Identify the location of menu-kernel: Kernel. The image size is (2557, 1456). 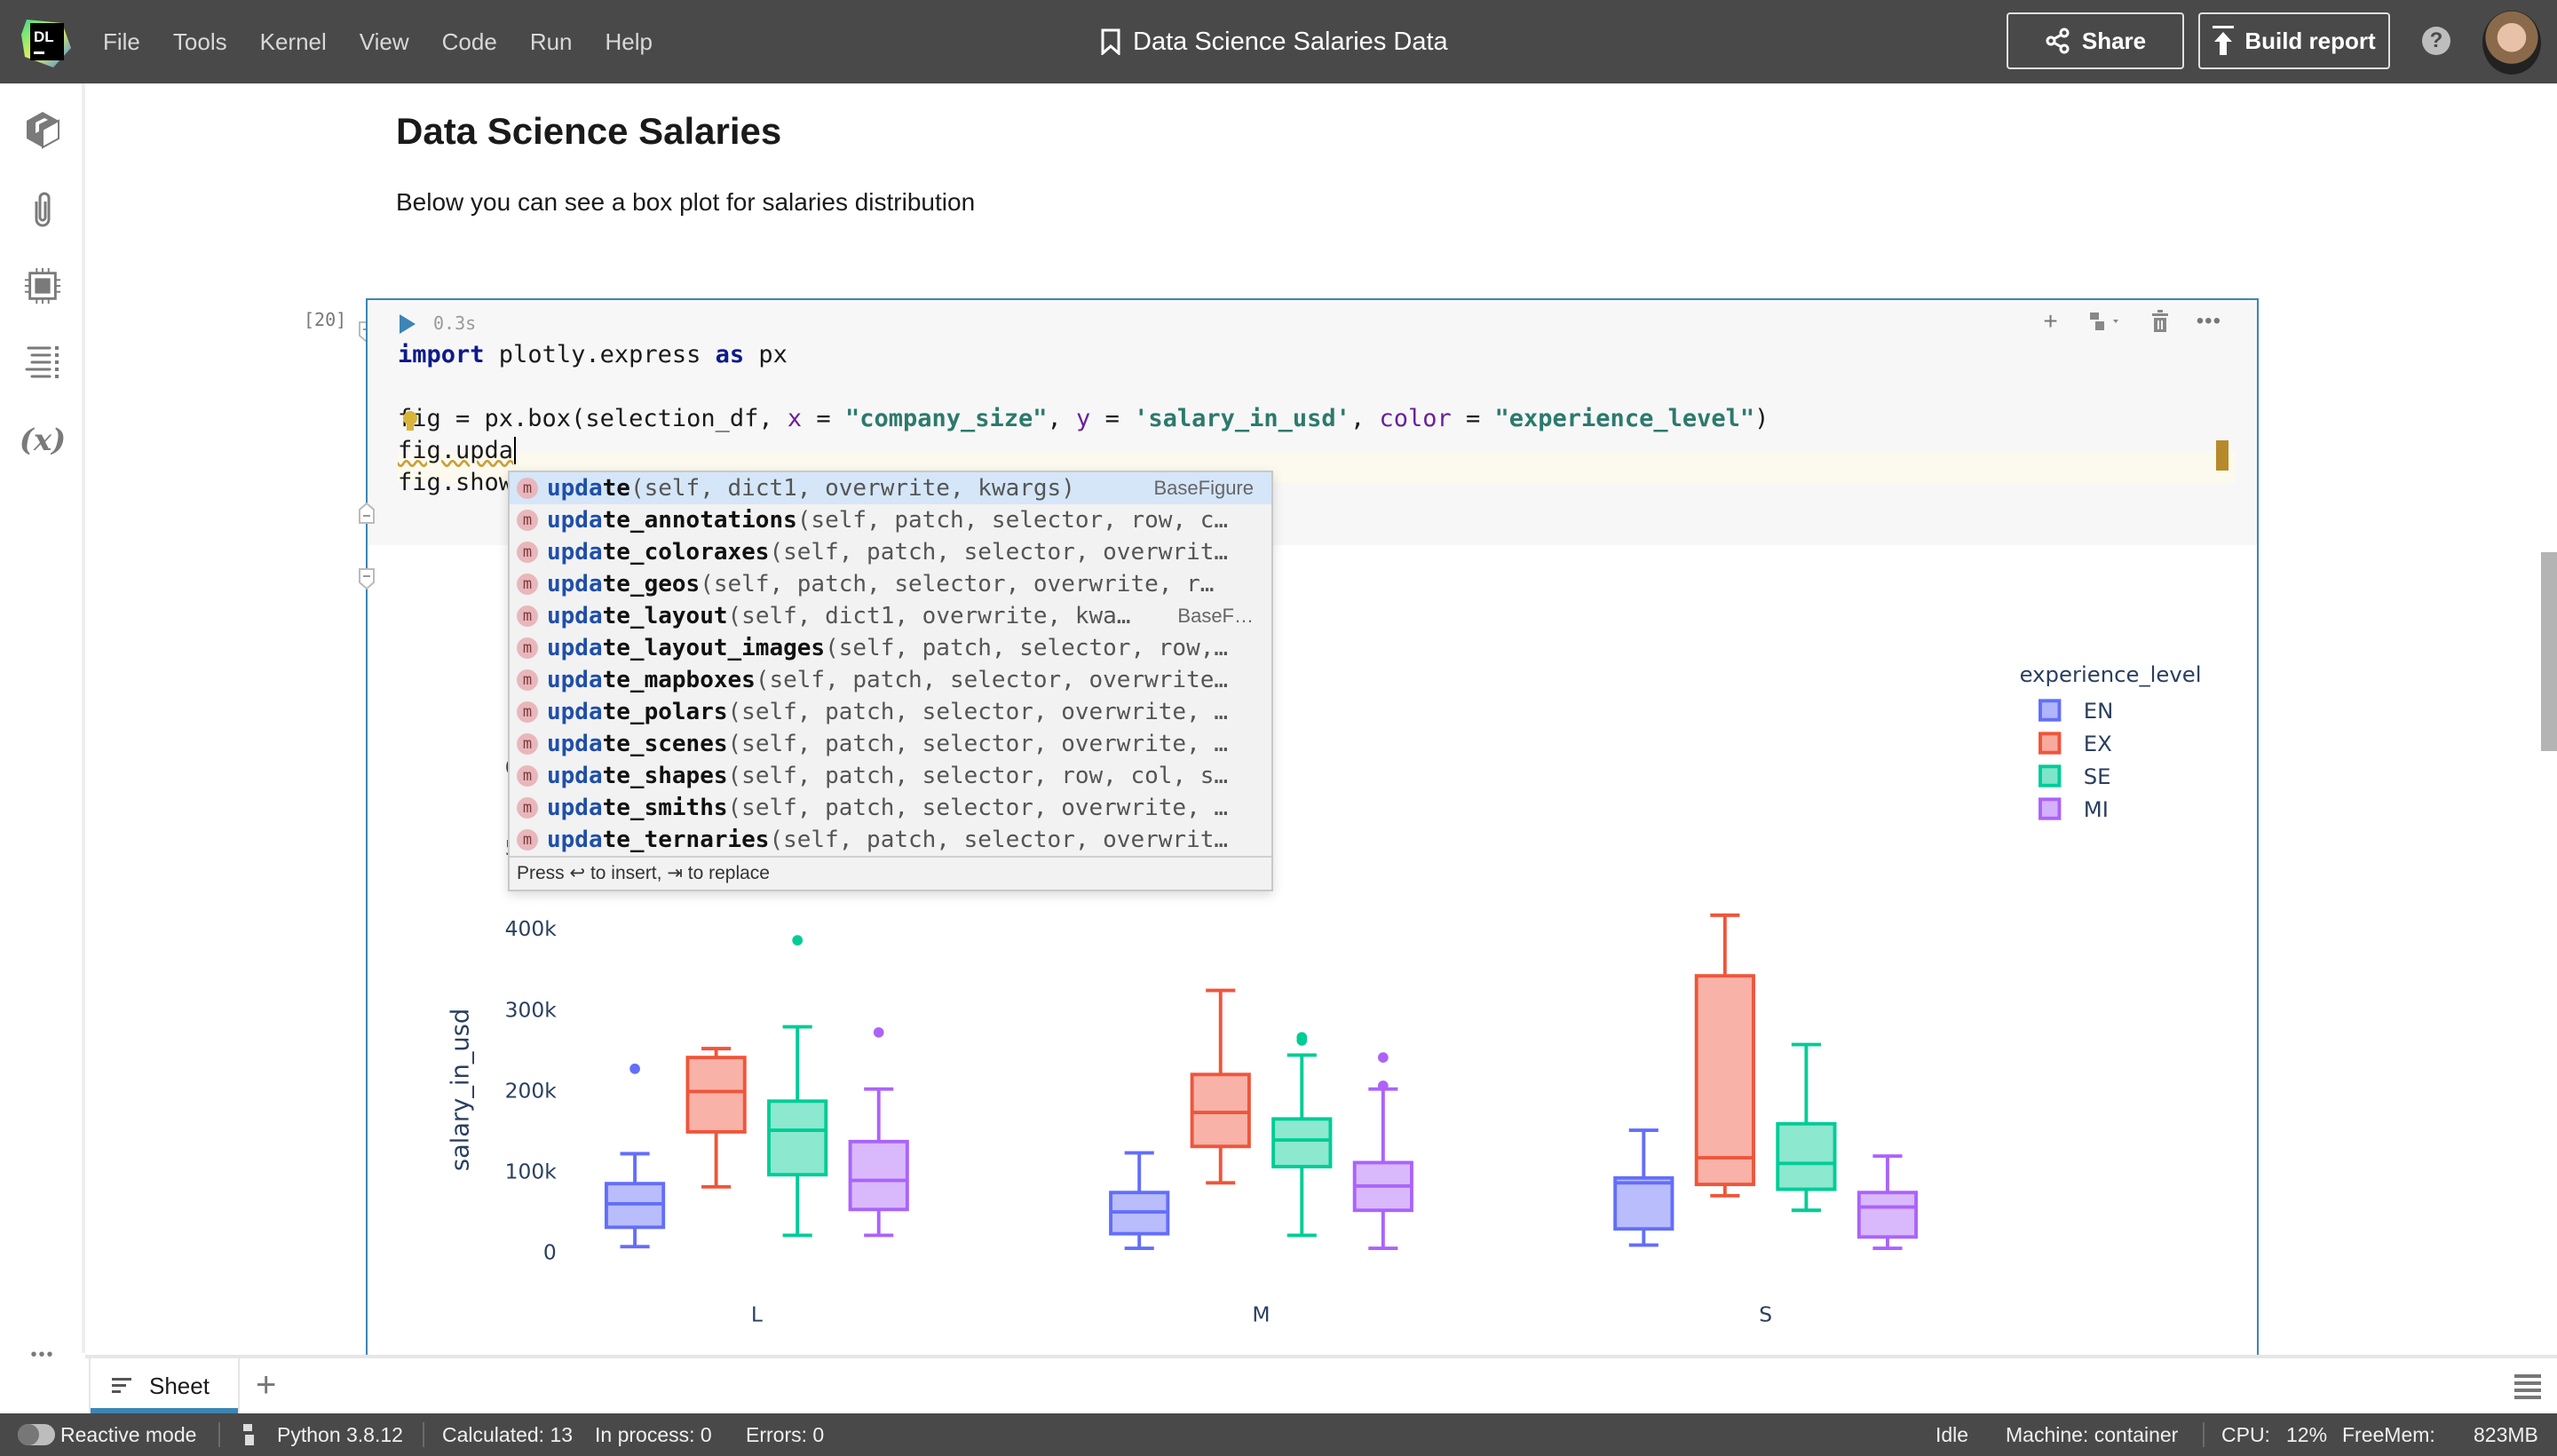
(293, 42).